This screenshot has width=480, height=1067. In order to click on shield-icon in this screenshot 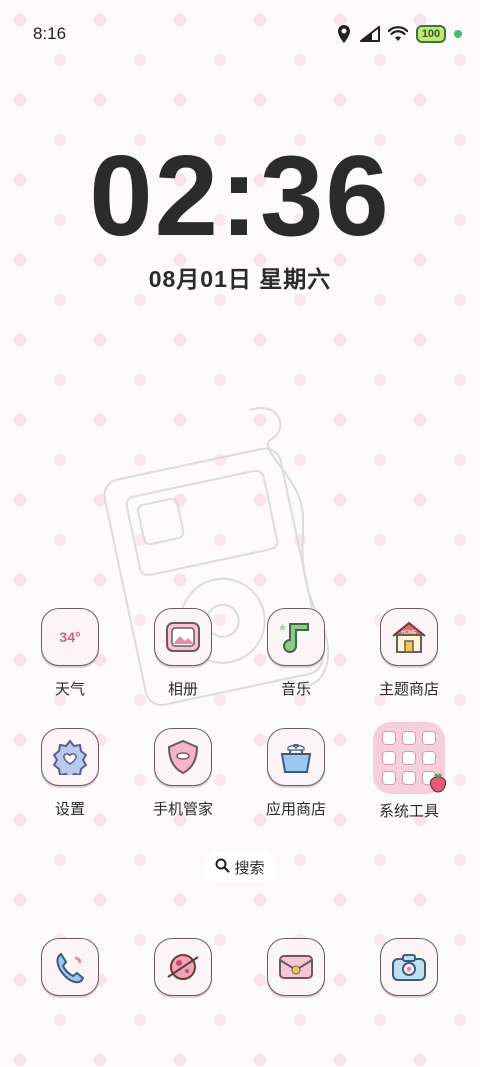, I will do `click(183, 757)`.